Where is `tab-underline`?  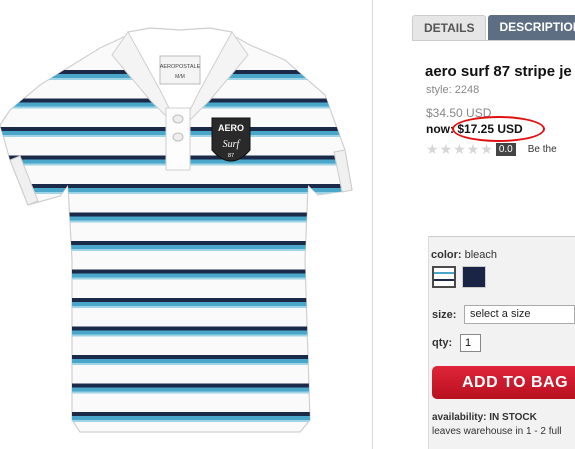 tab-underline is located at coordinates (493, 40).